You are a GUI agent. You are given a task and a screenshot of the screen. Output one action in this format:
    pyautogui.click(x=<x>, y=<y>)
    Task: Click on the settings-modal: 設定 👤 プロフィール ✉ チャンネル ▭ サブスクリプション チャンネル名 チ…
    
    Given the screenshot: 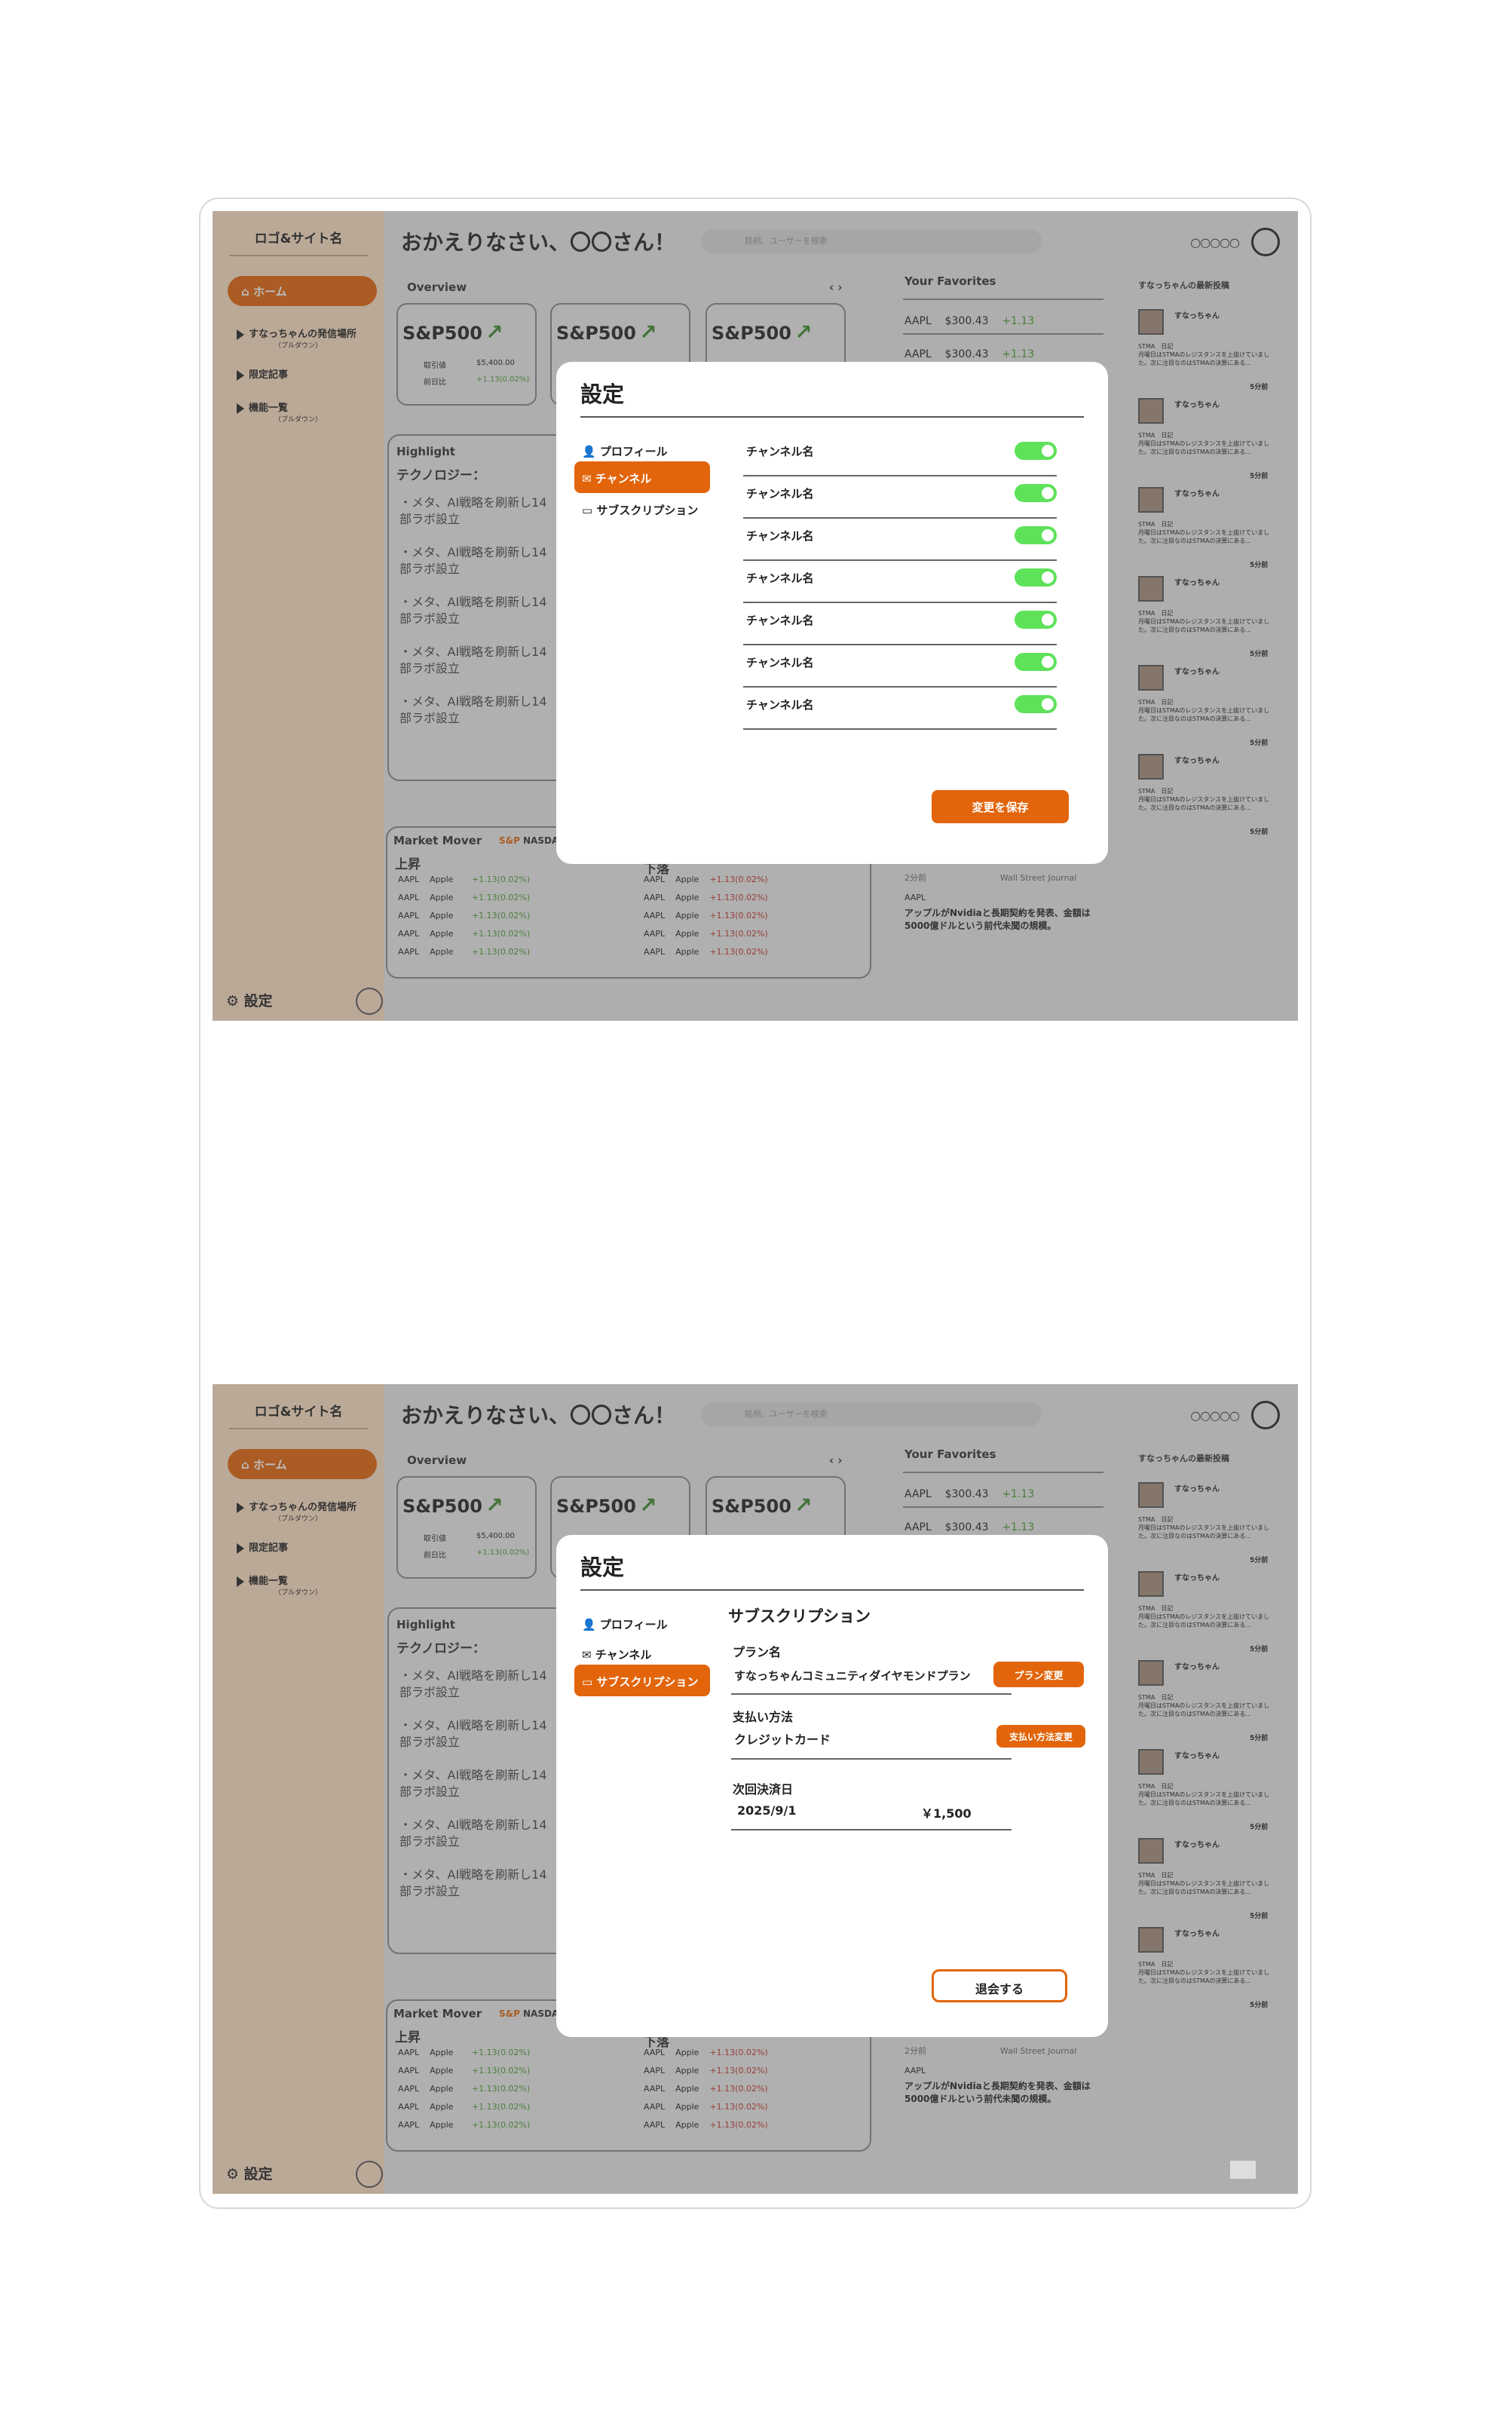 What is the action you would take?
    pyautogui.click(x=832, y=613)
    